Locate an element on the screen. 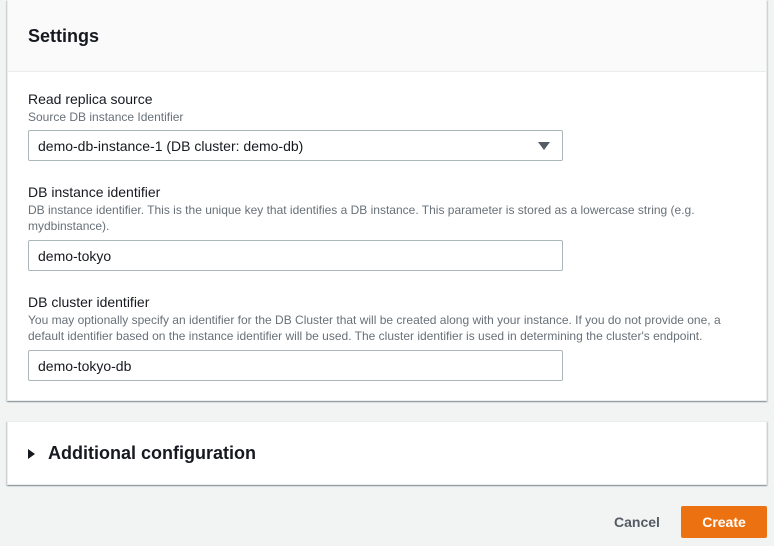 The image size is (774, 546). db-cluster-identifier-label: DB cluster identifier is located at coordinates (89, 302).